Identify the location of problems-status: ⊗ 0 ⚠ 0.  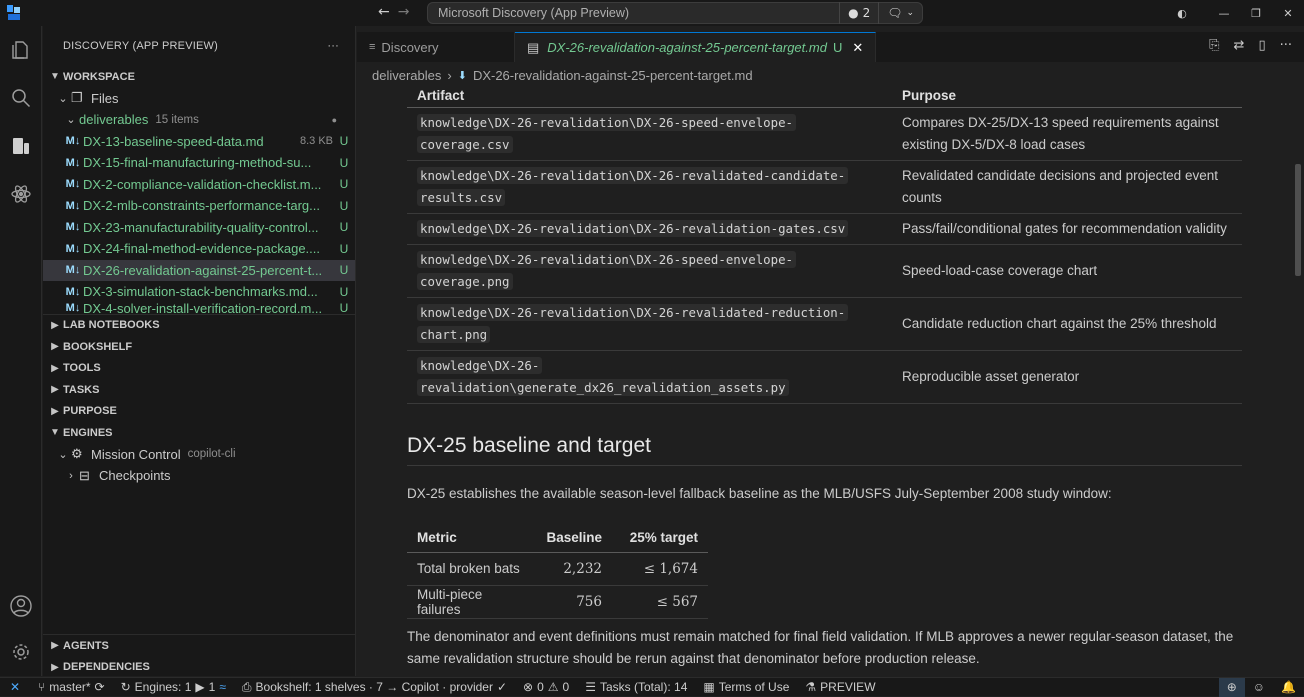
(546, 687).